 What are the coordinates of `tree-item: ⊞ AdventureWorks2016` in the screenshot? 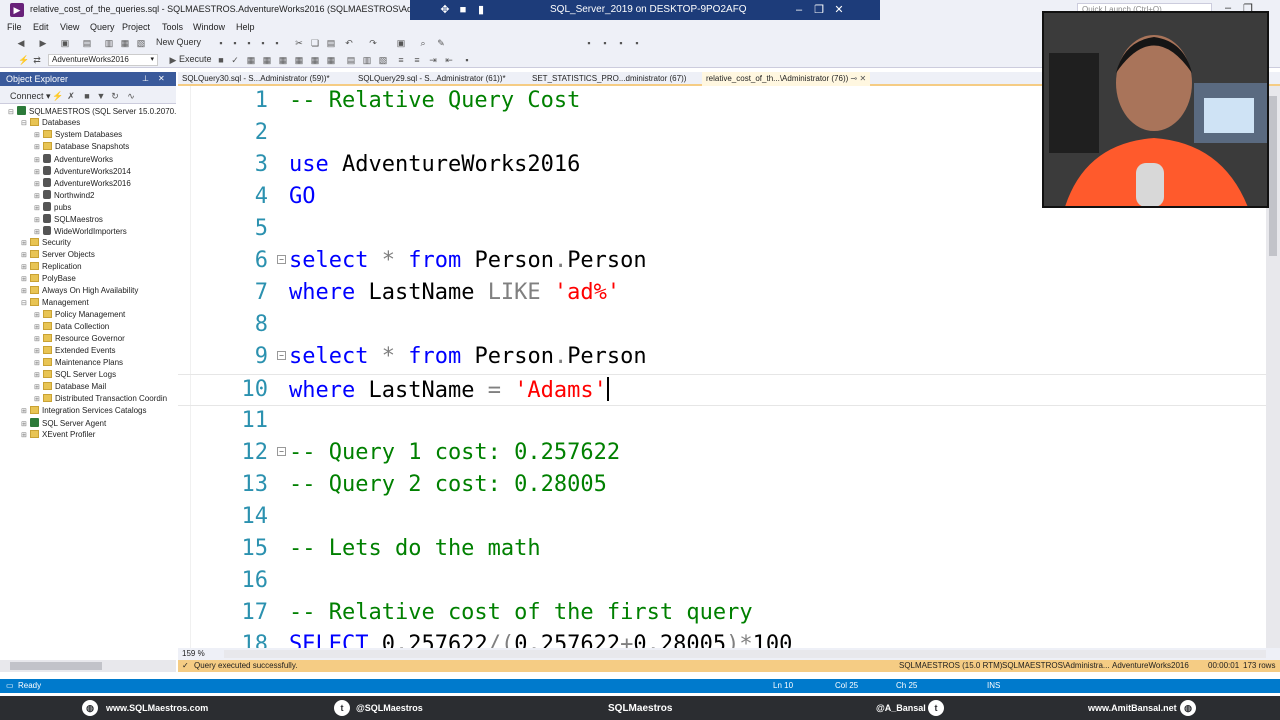 It's located at (82, 184).